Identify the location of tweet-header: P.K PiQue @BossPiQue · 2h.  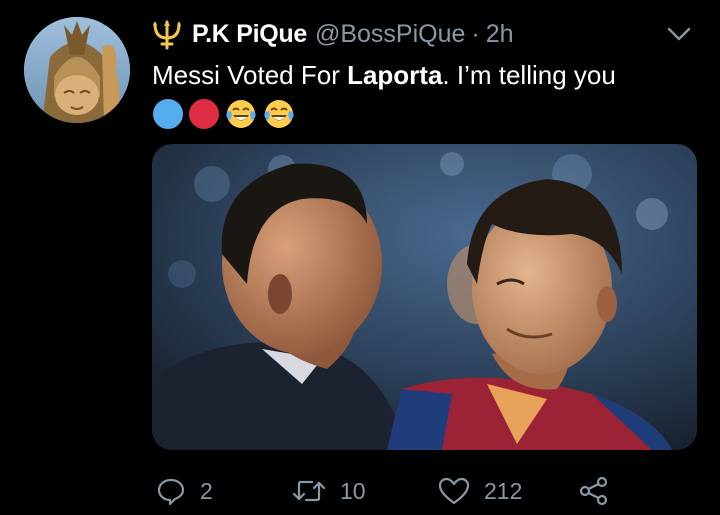
(332, 34).